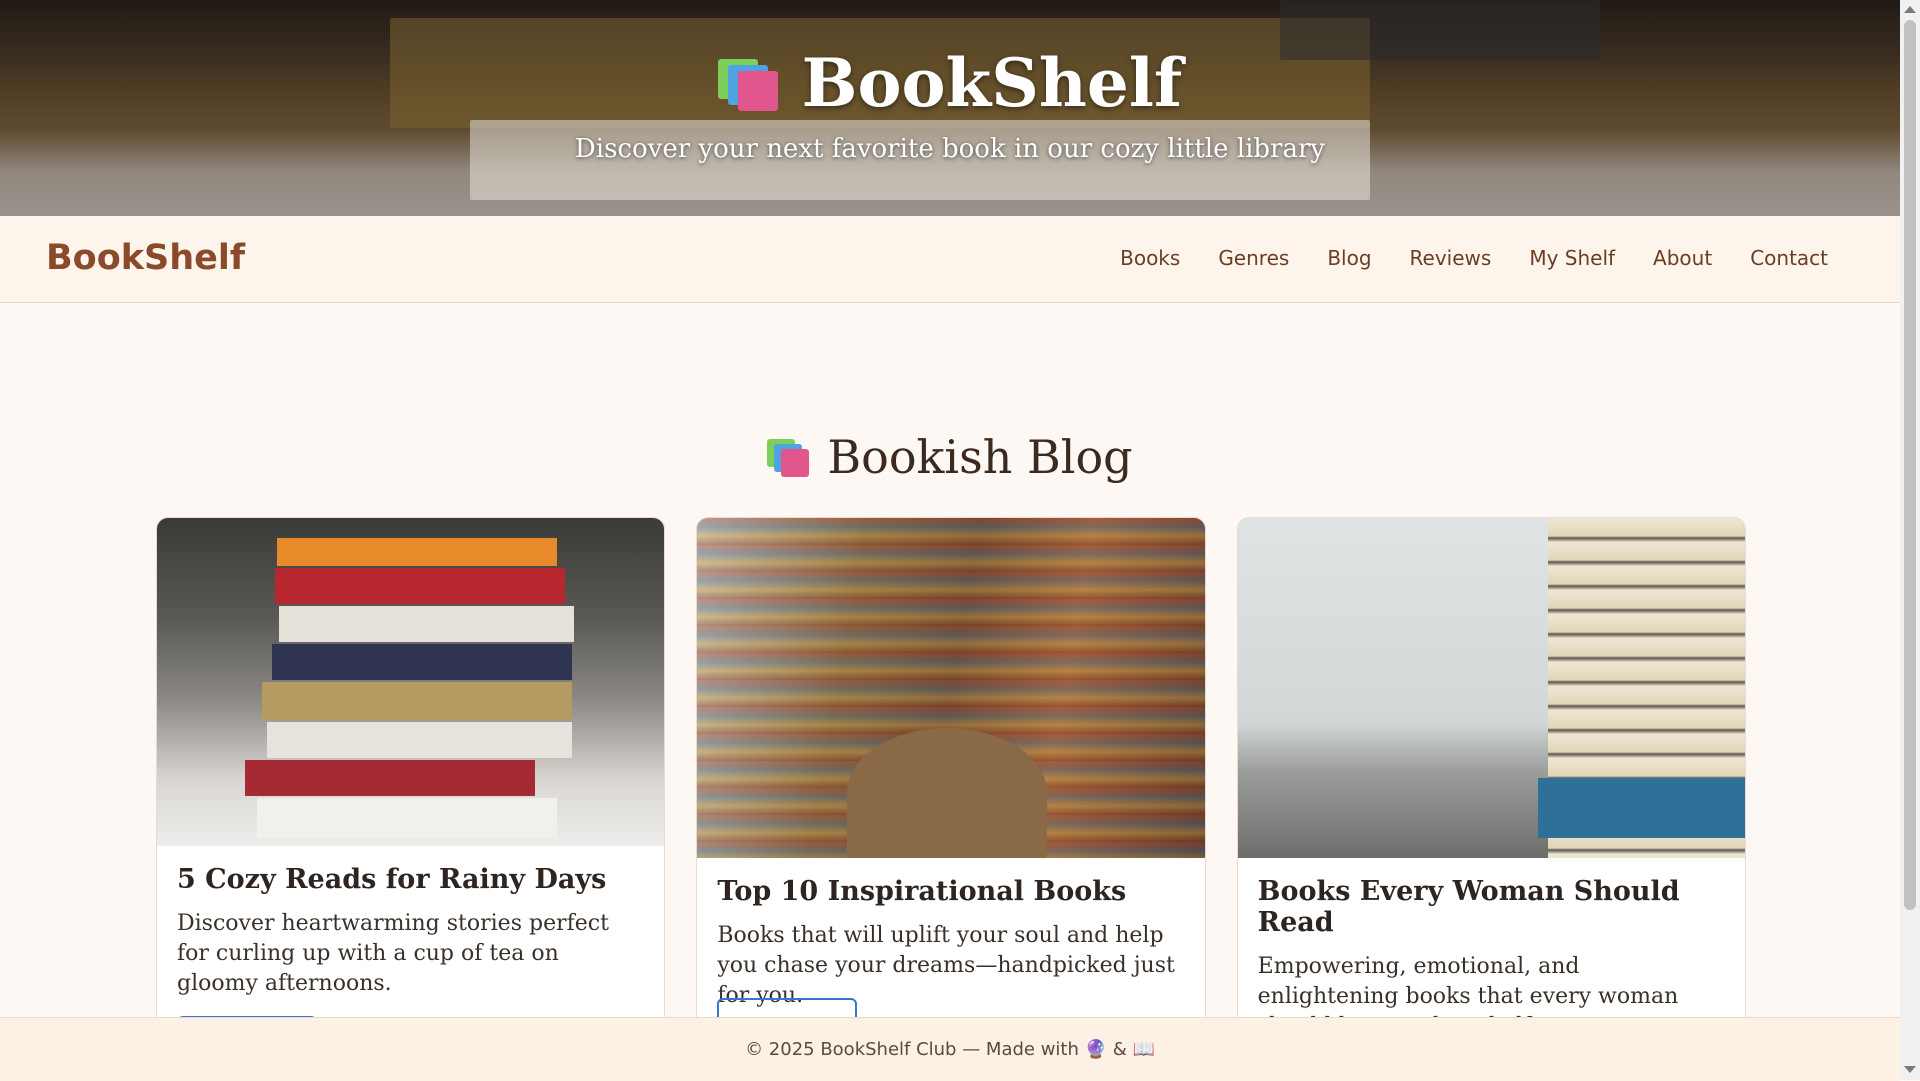  Describe the element at coordinates (922, 891) in the screenshot. I see `card-title: Top 10 Inspirational Books` at that location.